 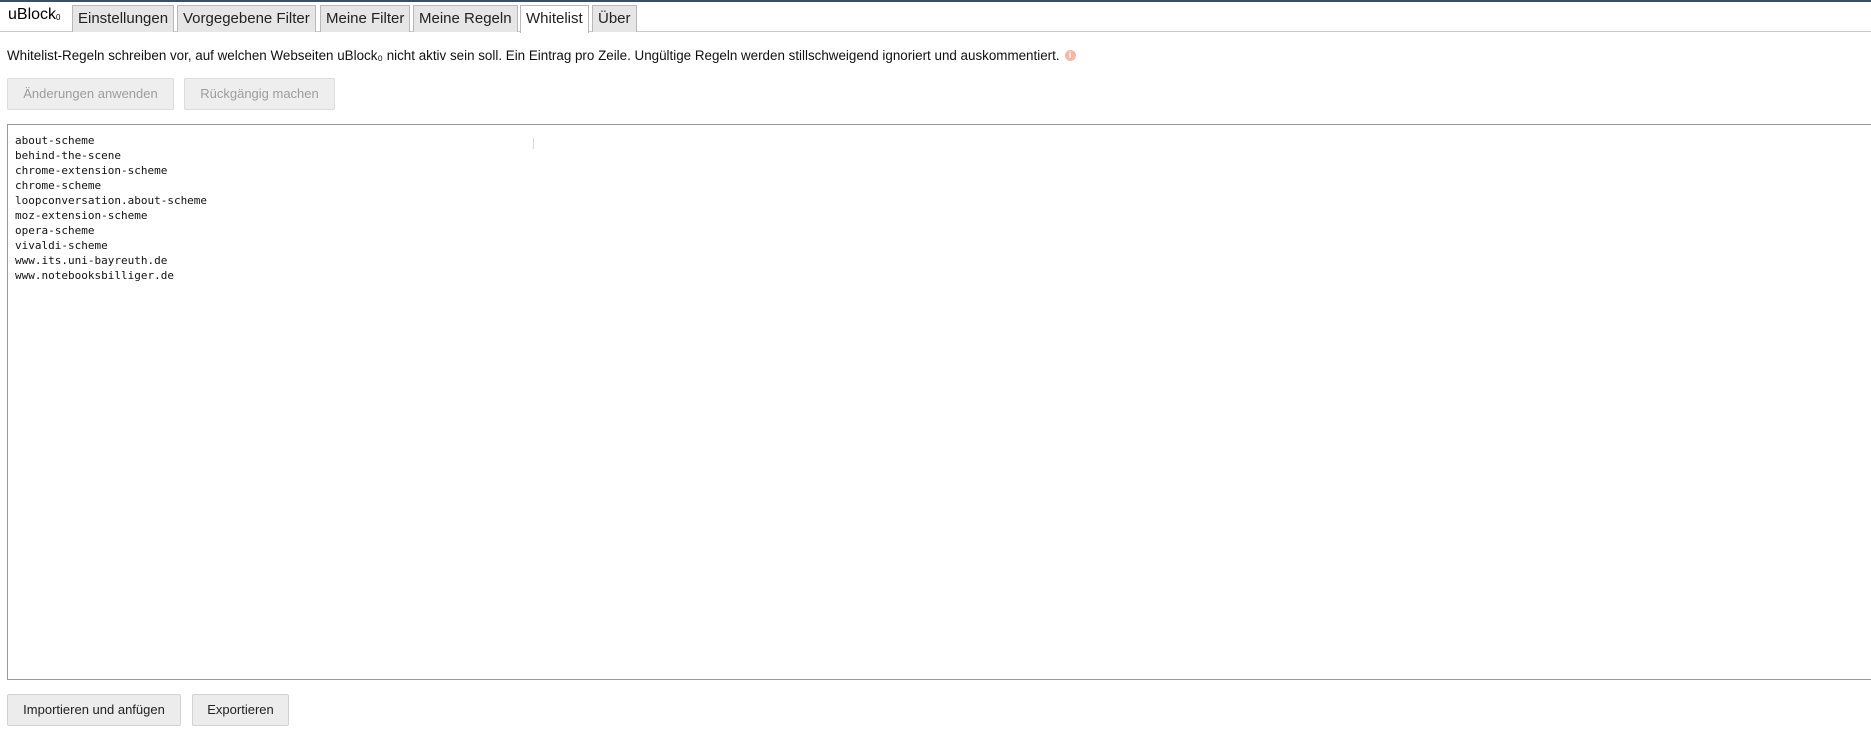 I want to click on tab-meine-regeln: Meine Regeln, so click(x=465, y=18).